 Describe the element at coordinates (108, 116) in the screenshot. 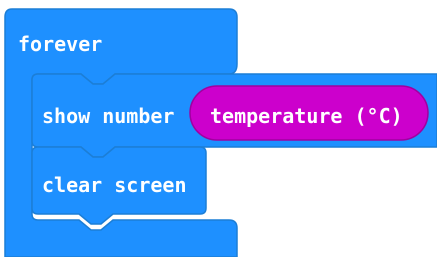

I see `show-number-label: show number` at that location.